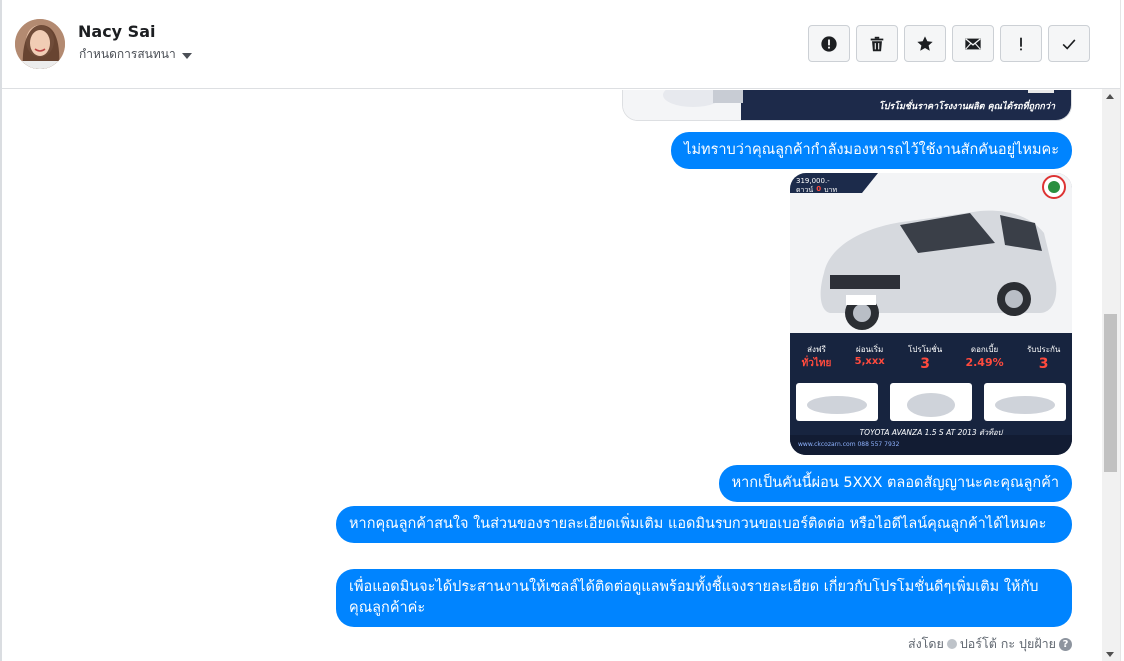 The width and height of the screenshot is (1124, 661). Describe the element at coordinates (819, 189) in the screenshot. I see `down-value: 0` at that location.